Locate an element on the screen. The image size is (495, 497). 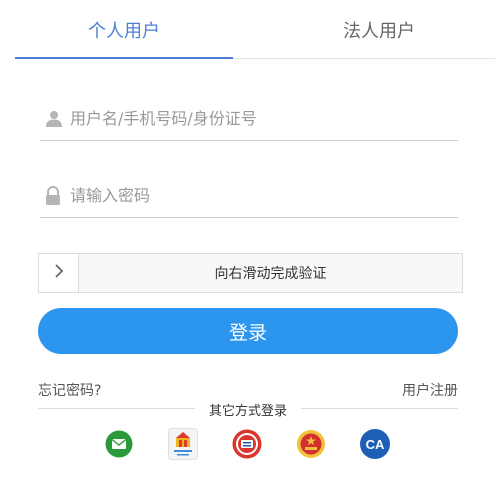
user-icon is located at coordinates (55, 119).